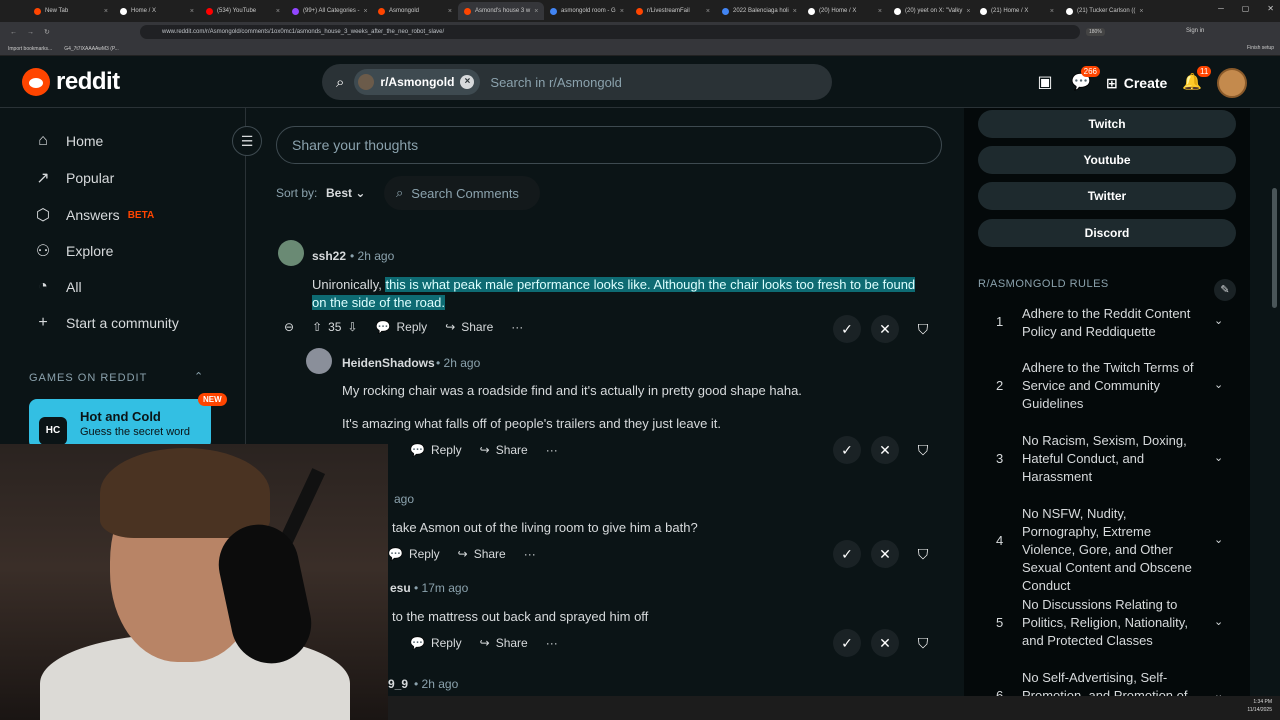  Describe the element at coordinates (74, 251) in the screenshot. I see `sidebar-item-explore: ⚇ Explore` at that location.